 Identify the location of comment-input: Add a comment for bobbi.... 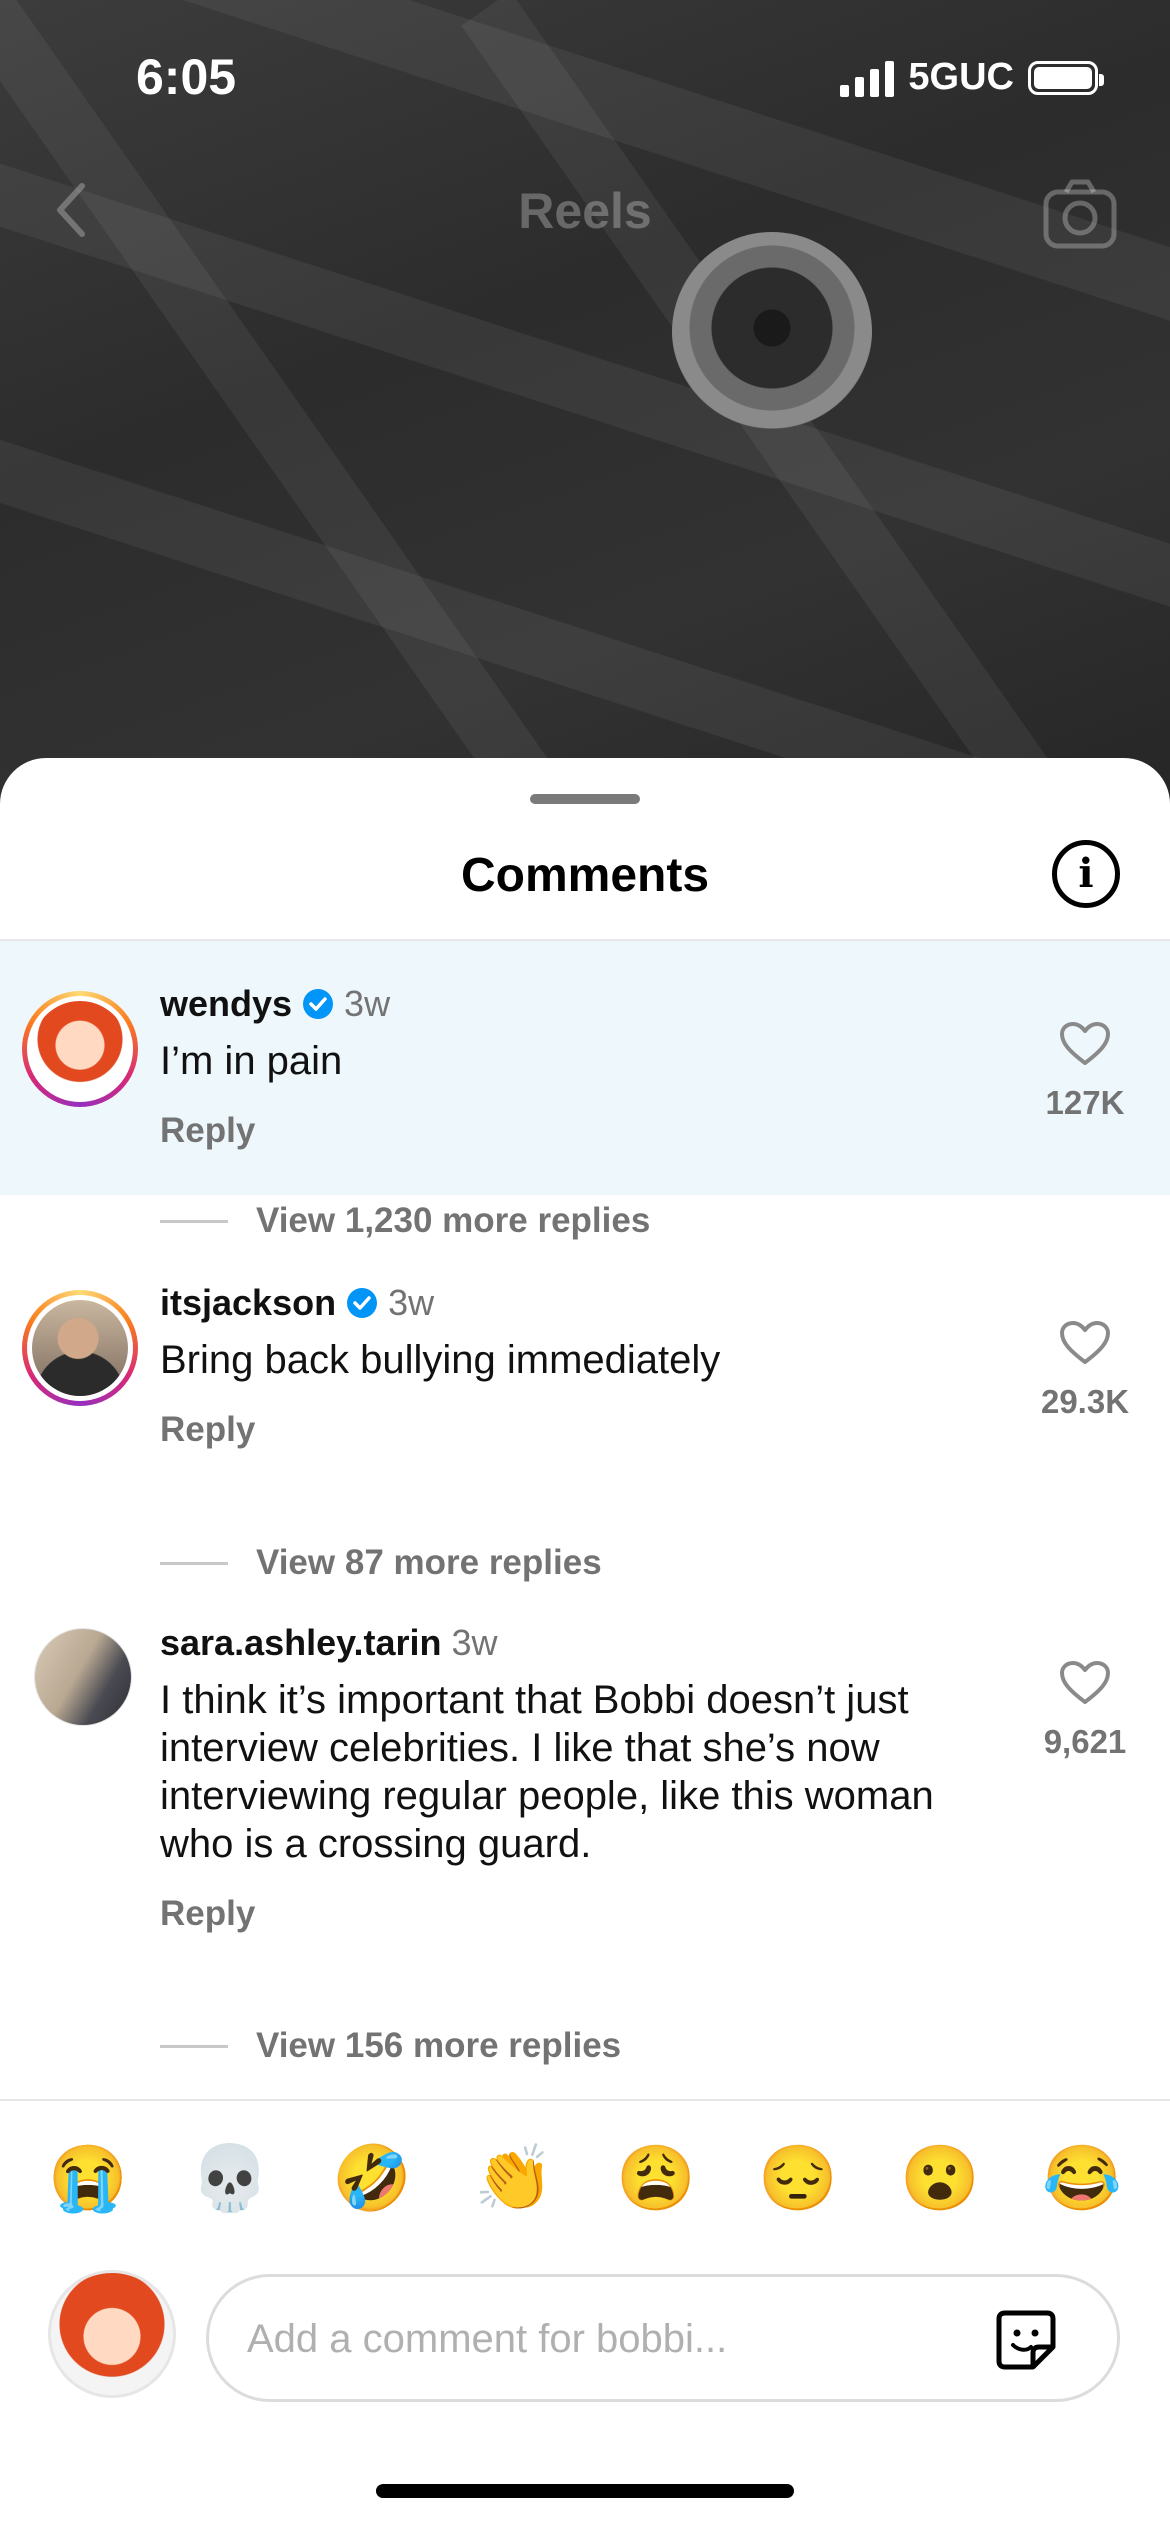
(663, 2338).